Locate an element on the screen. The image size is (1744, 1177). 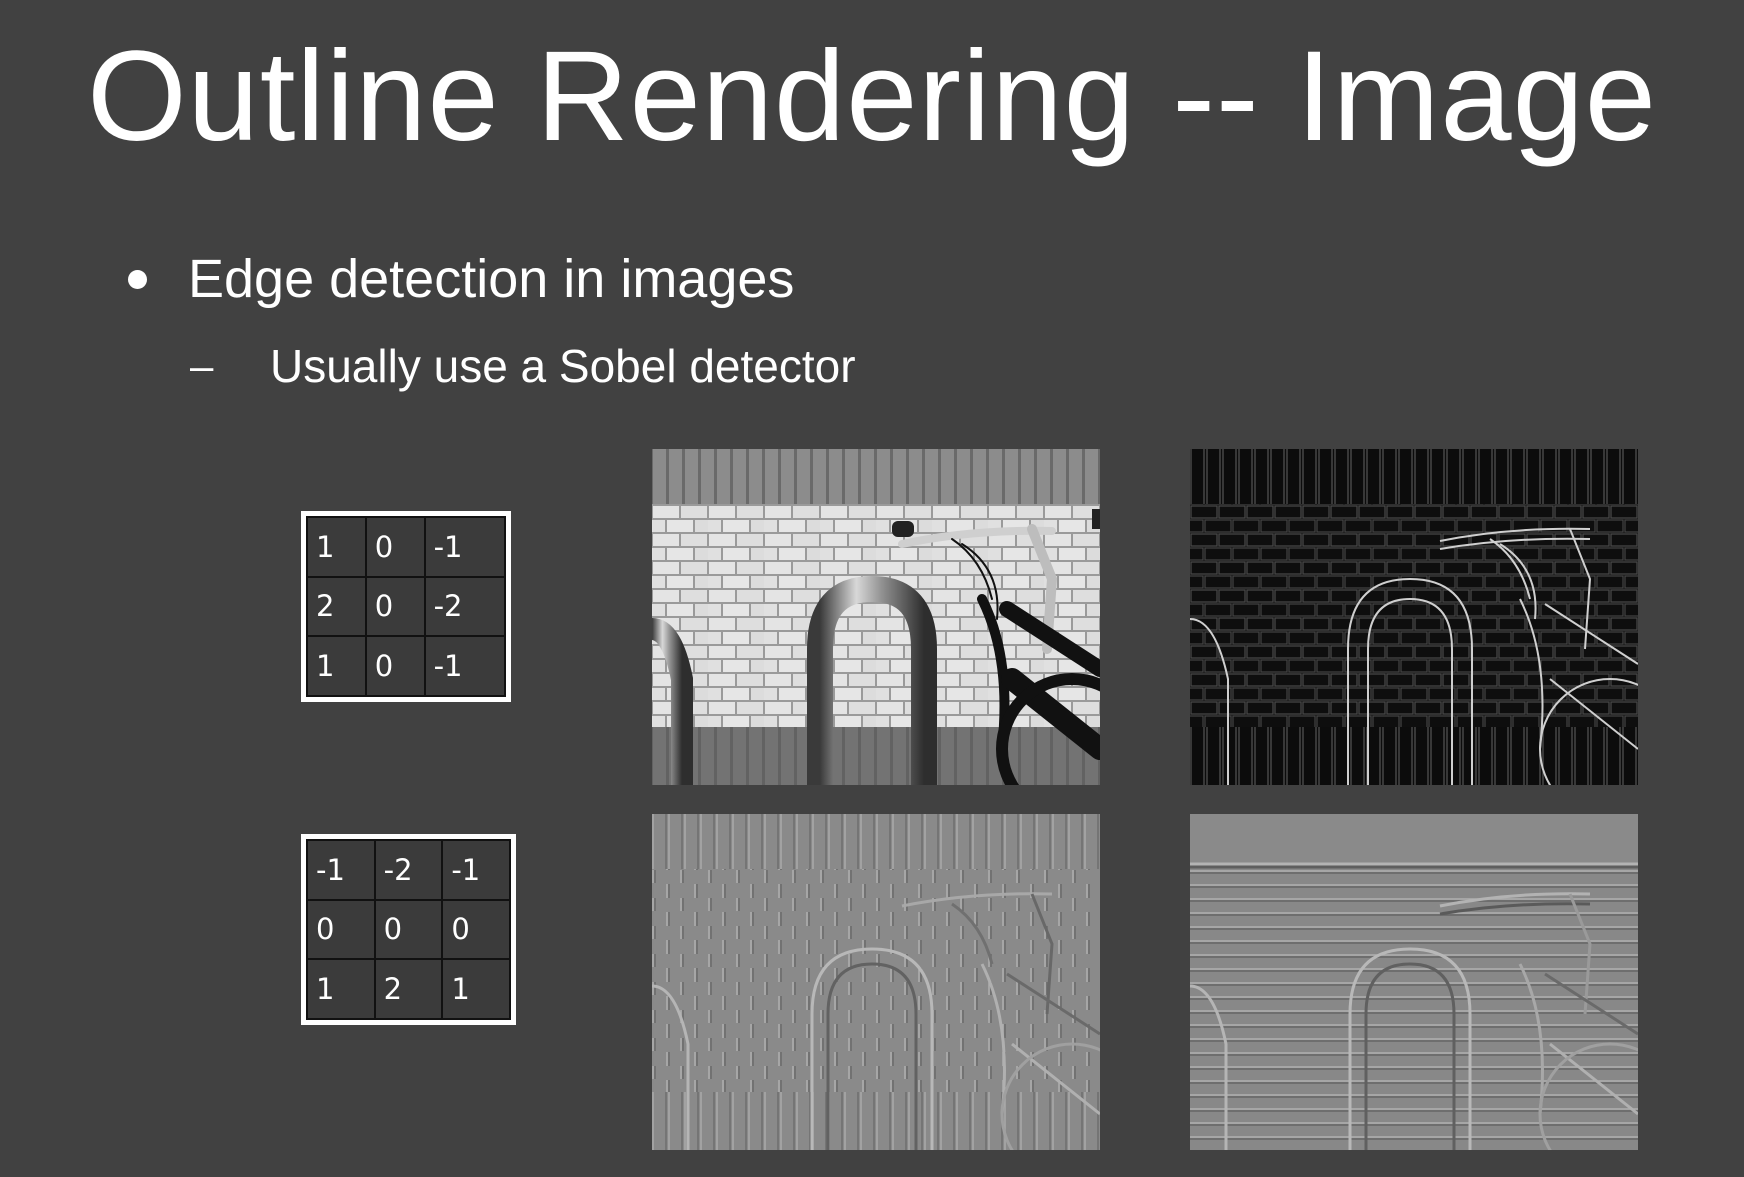
original-photo is located at coordinates (876, 617).